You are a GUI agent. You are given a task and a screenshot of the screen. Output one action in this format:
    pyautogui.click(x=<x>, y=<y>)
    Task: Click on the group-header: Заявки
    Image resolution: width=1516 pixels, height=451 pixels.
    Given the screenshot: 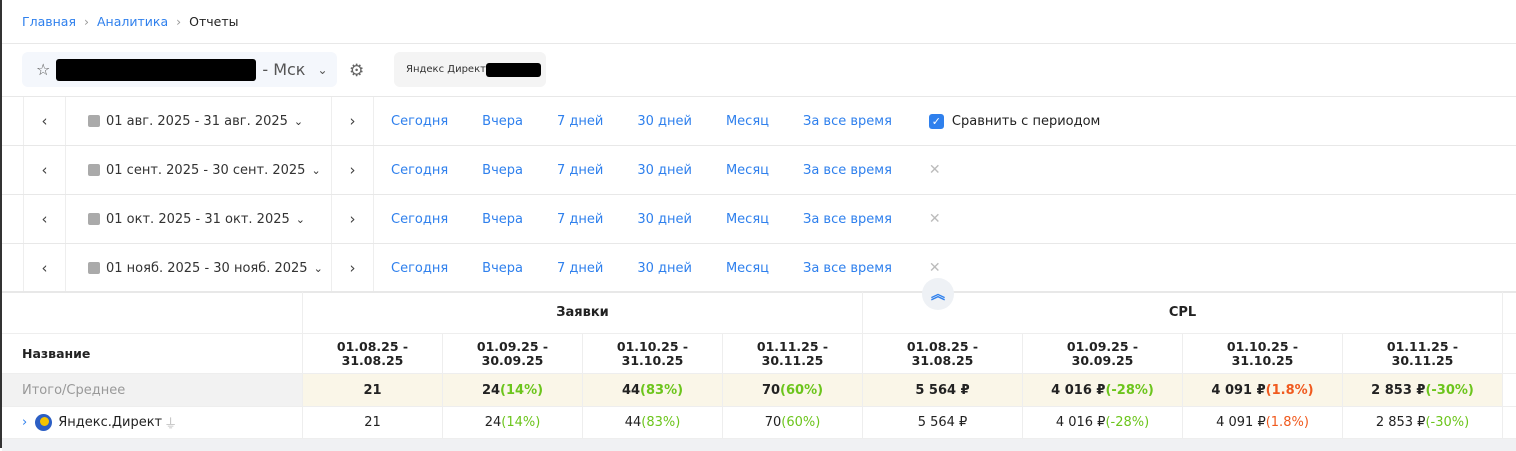 What is the action you would take?
    pyautogui.click(x=583, y=312)
    